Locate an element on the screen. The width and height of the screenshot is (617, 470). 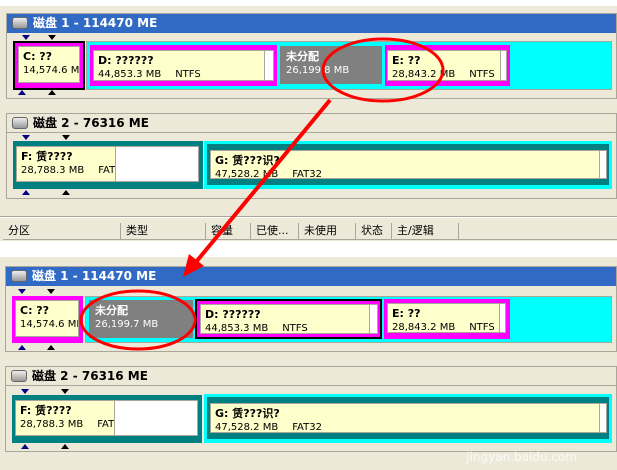
highlight-ellipse-after is located at coordinates (138, 320).